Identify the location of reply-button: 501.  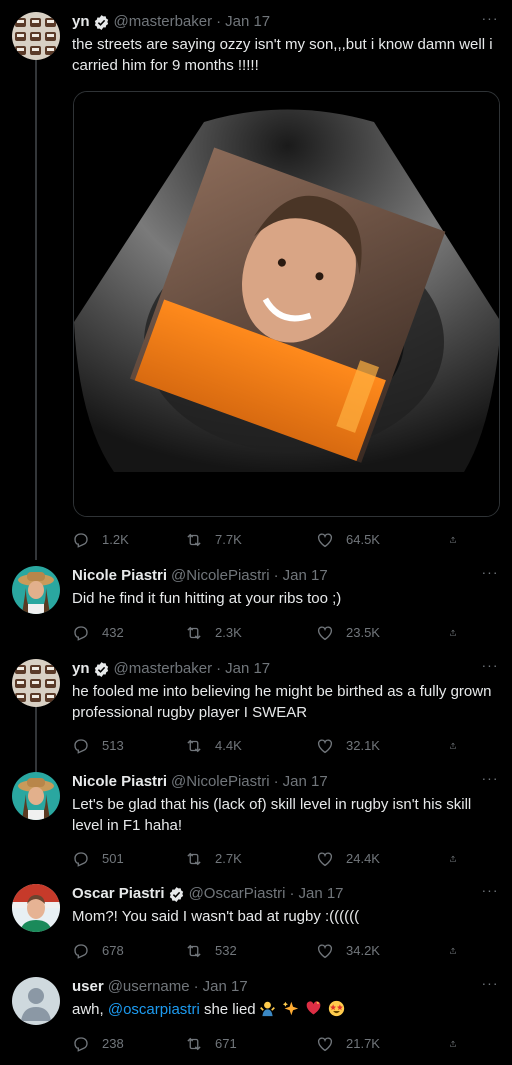
(128, 859).